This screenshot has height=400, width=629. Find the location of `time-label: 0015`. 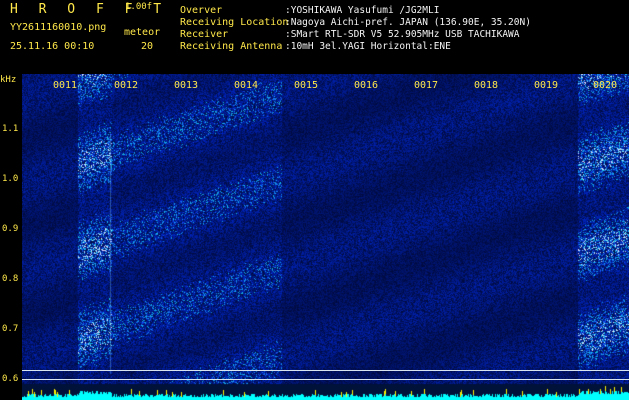

time-label: 0015 is located at coordinates (306, 85).